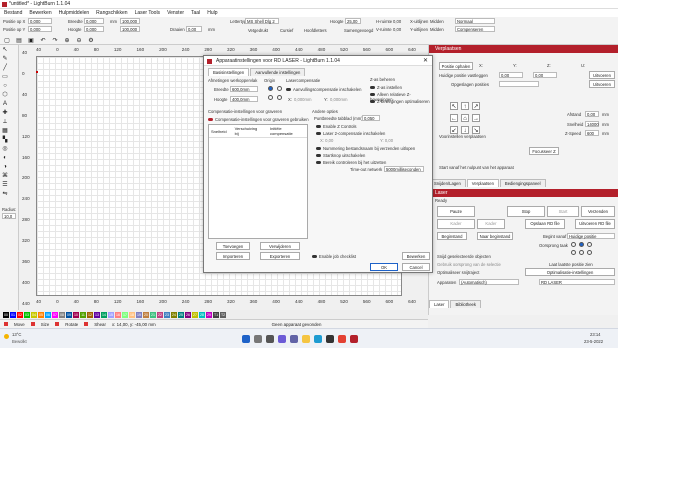 Image resolution: width=684 pixels, height=500 pixels. What do you see at coordinates (475, 29) in the screenshot?
I see `comp-select: Compenseren` at bounding box center [475, 29].